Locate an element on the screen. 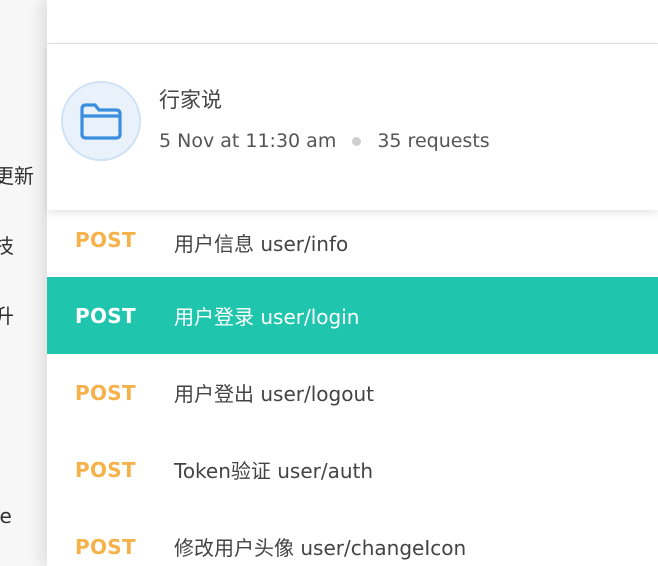 This screenshot has width=658, height=566. sidebar-item: 升 is located at coordinates (7, 314).